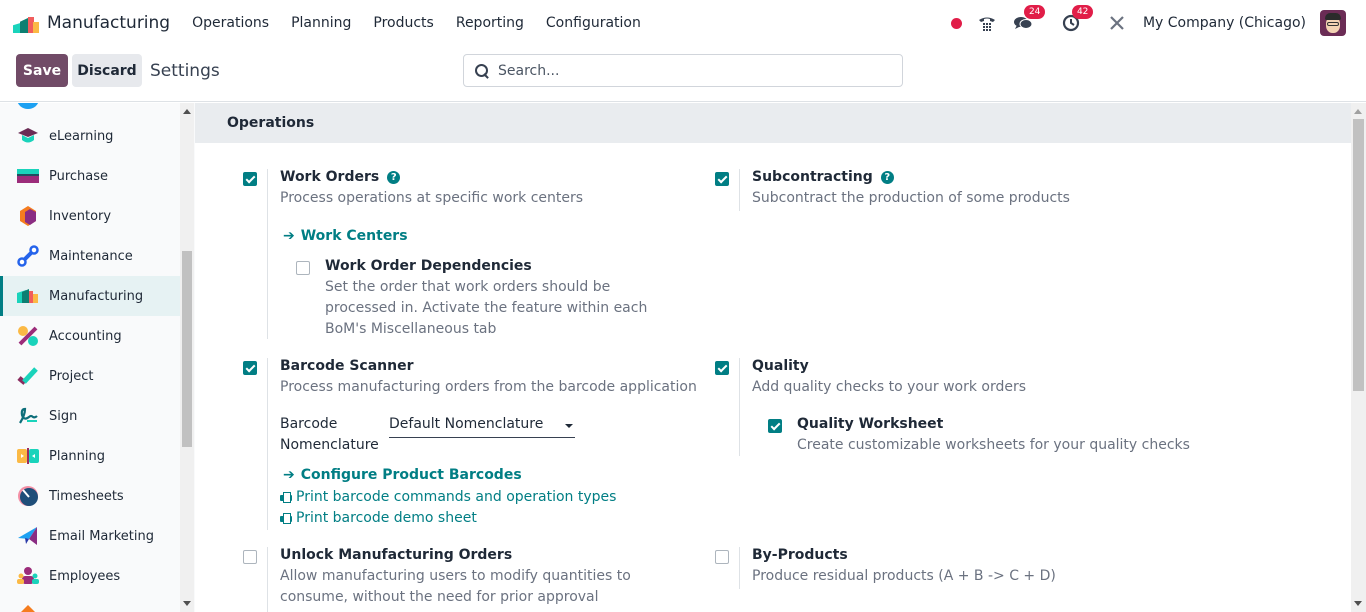 This screenshot has height=612, width=1366. I want to click on menu-planning: Planning, so click(321, 23).